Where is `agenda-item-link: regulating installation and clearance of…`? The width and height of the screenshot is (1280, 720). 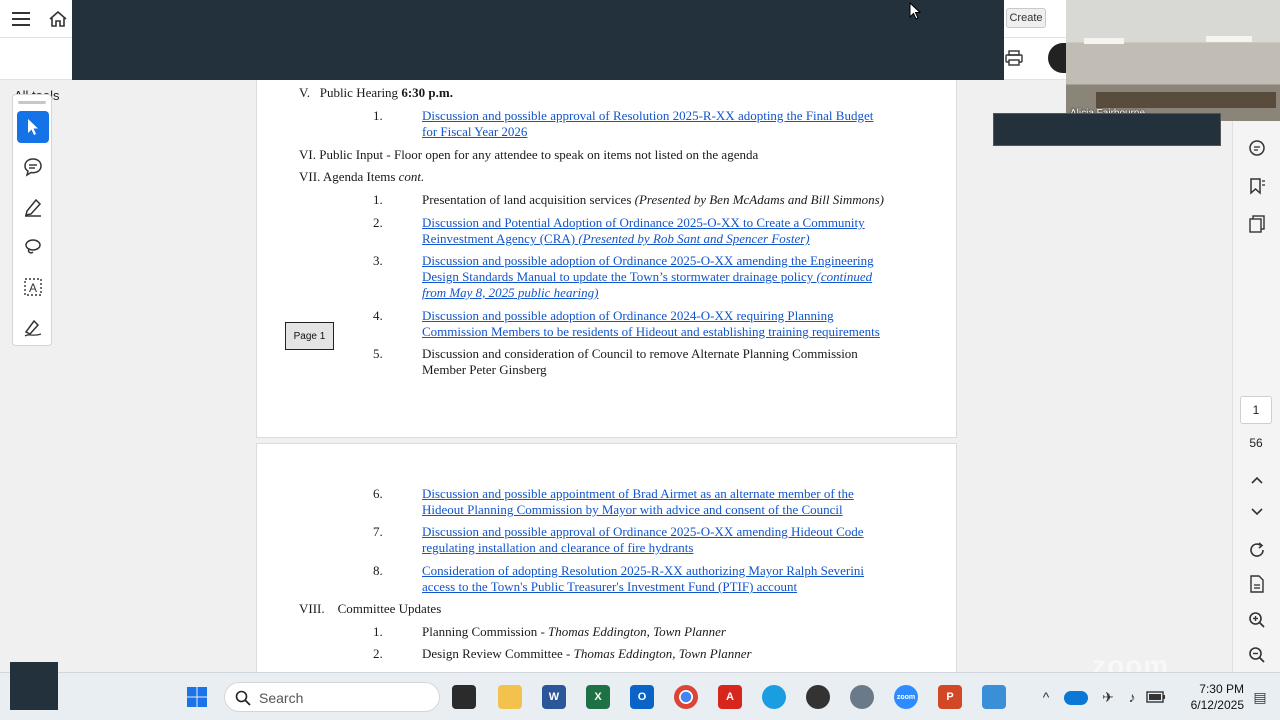
agenda-item-link: regulating installation and clearance of… is located at coordinates (557, 548).